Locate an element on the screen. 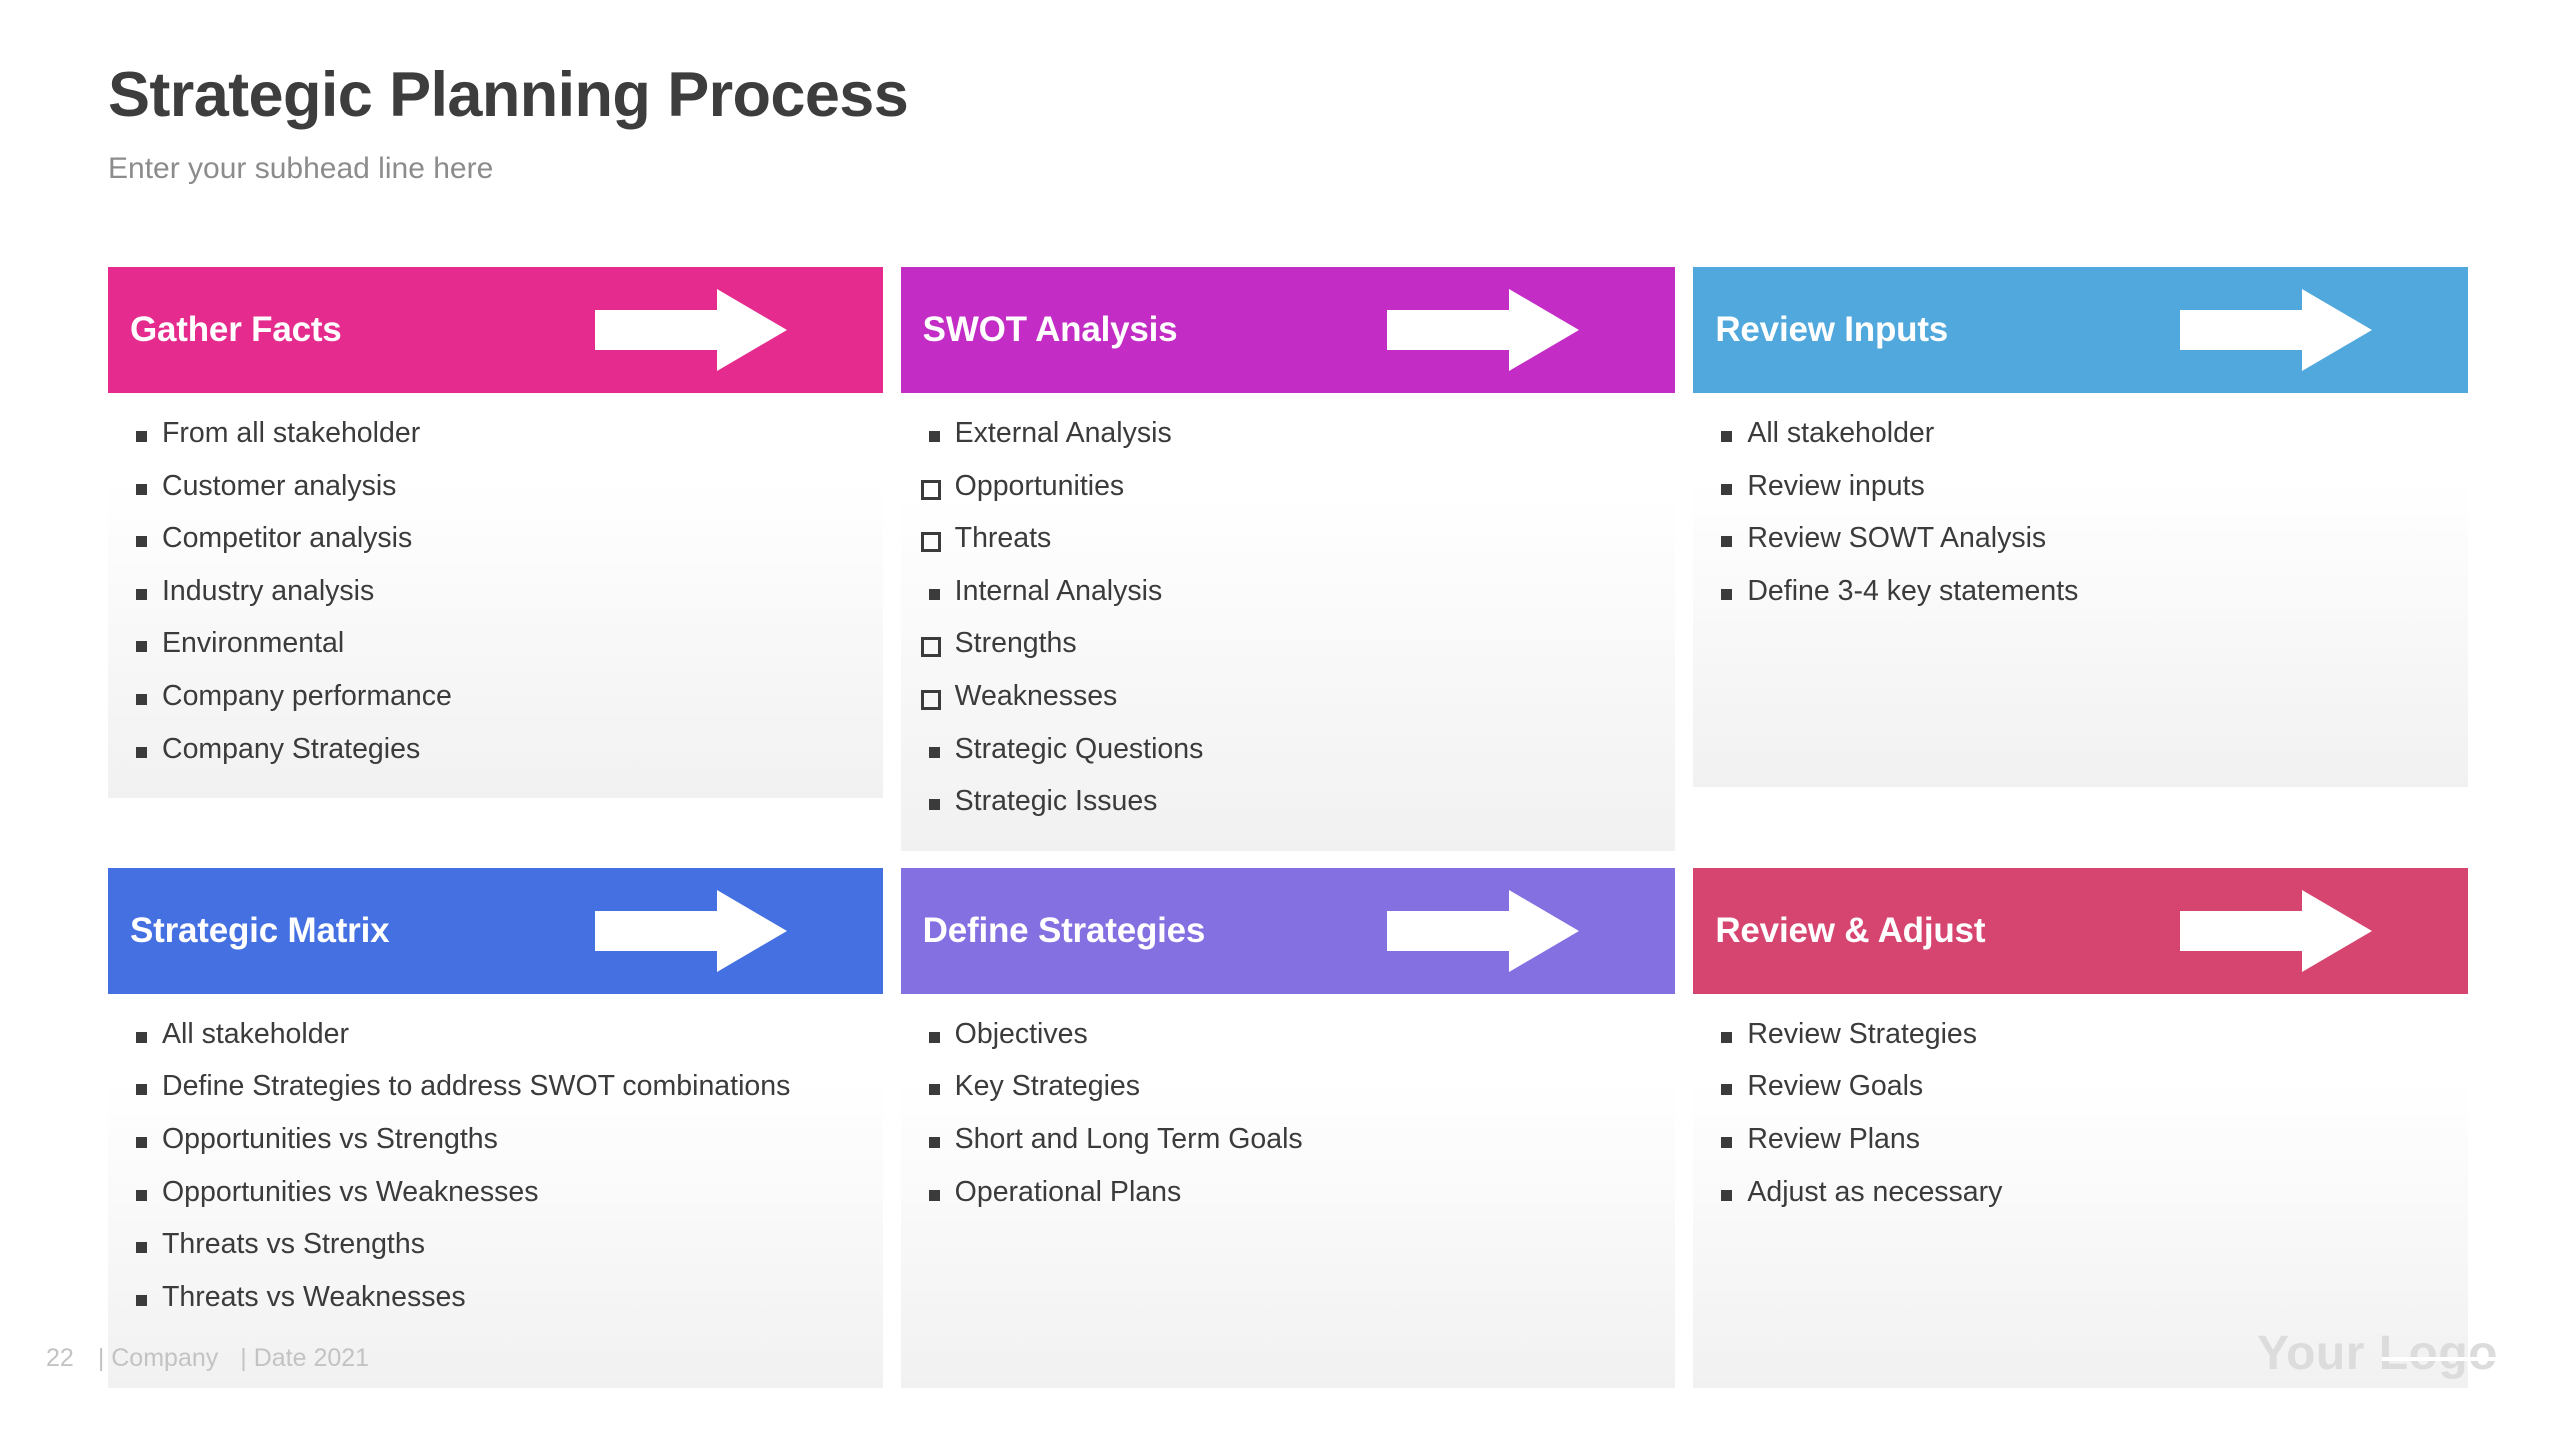 This screenshot has width=2560, height=1440. bullet-list-item: Company performance is located at coordinates (495, 707).